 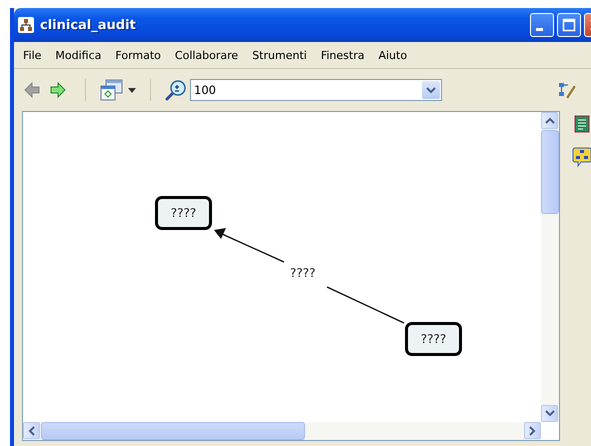 I want to click on menu-item: Collaborare, so click(x=207, y=55).